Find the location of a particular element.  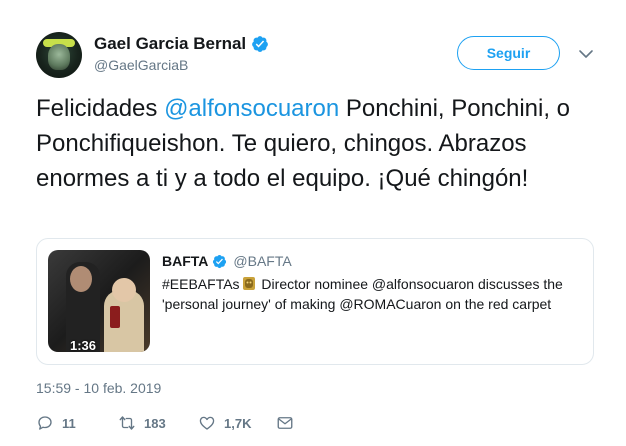

author-name-row: Gael Garcia Bernal is located at coordinates (181, 44).